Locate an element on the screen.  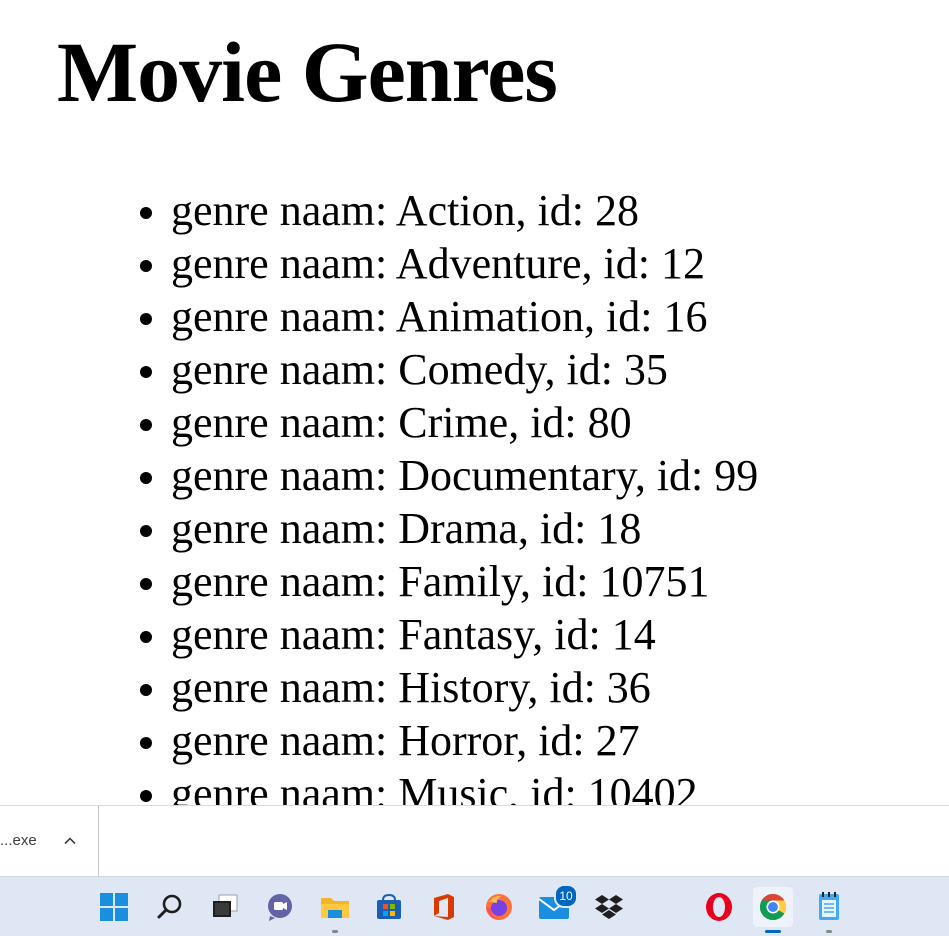
mail-icon: 10 is located at coordinates (556, 905).